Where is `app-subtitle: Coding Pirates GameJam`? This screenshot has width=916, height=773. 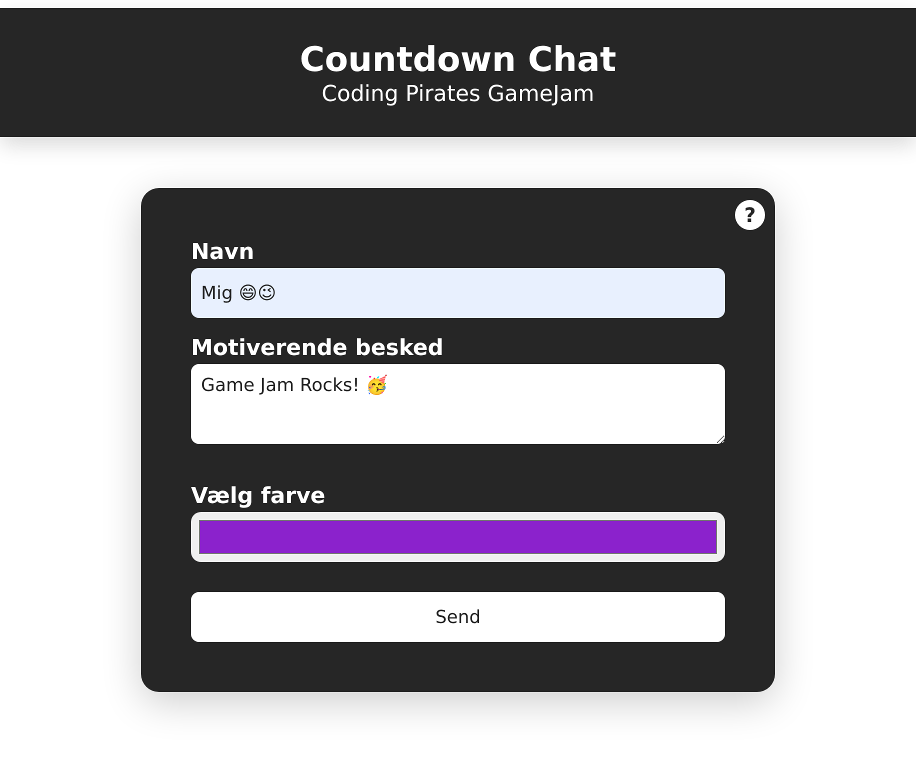
app-subtitle: Coding Pirates GameJam is located at coordinates (458, 94).